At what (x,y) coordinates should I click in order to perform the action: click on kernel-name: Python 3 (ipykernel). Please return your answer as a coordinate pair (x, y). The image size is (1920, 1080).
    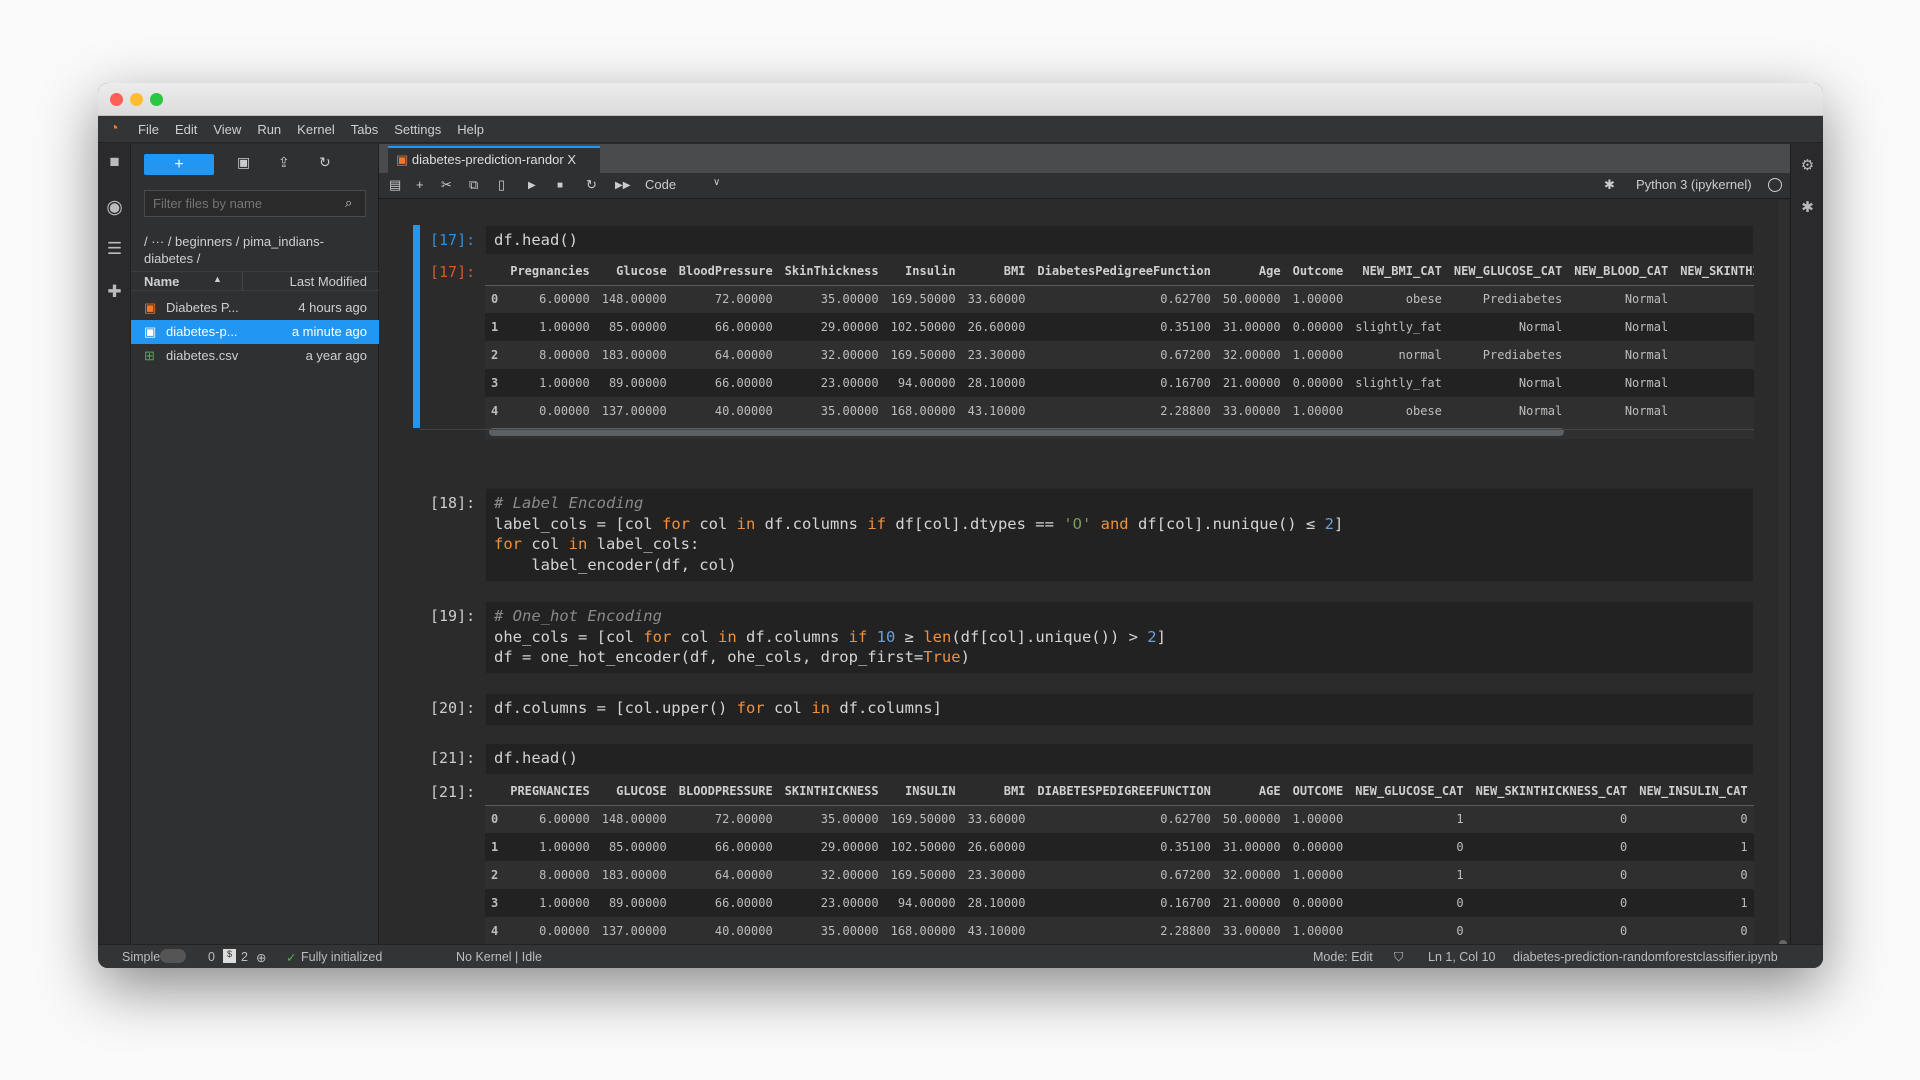
    Looking at the image, I should click on (1694, 184).